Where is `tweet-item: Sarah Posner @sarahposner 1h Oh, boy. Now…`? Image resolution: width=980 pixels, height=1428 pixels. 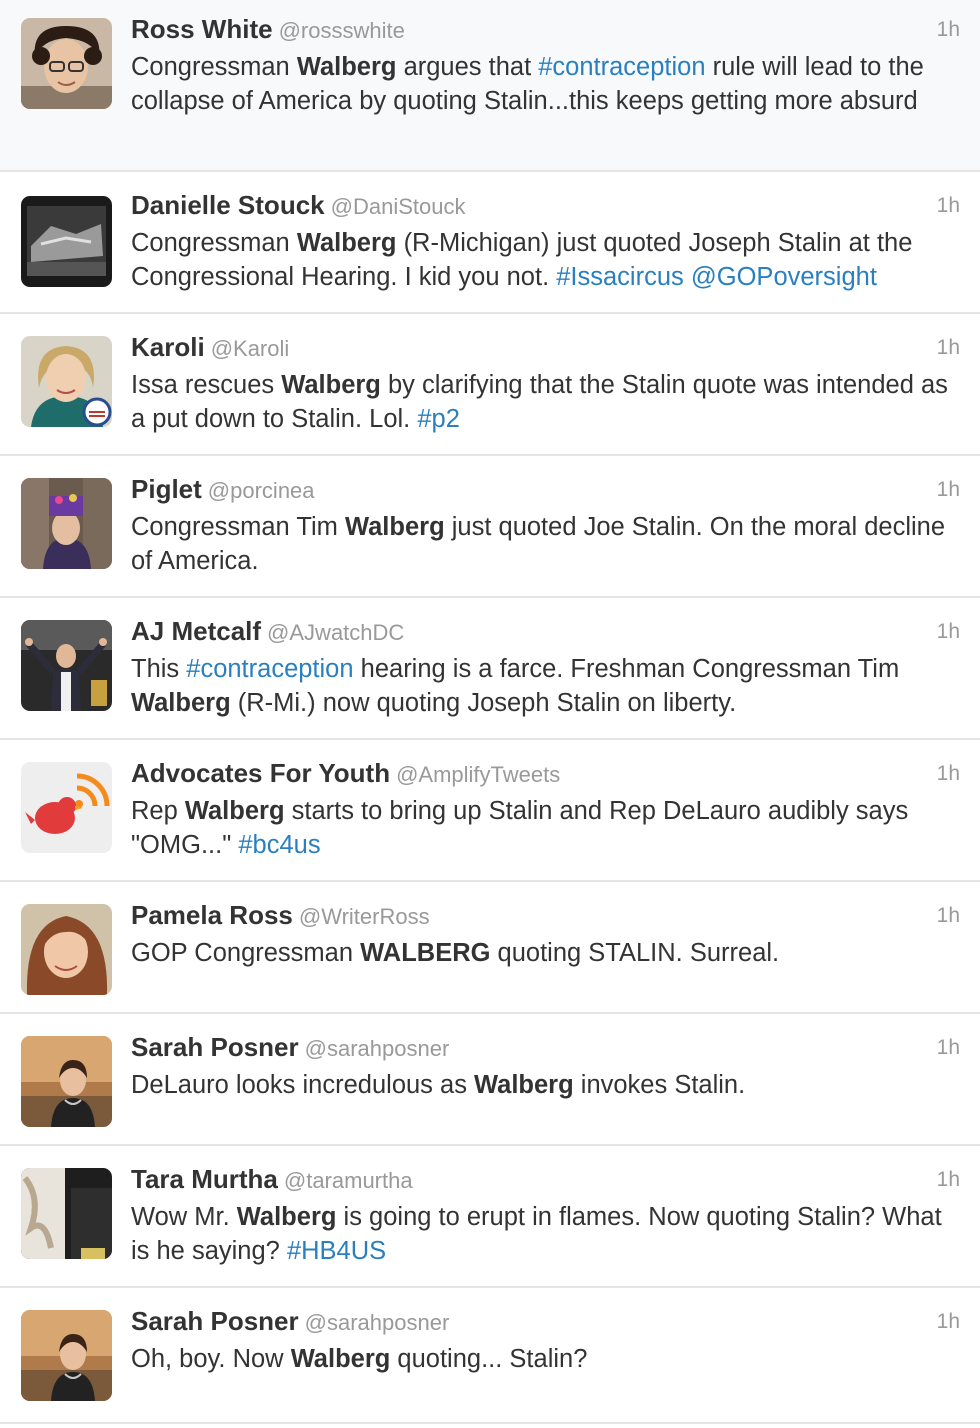 tweet-item: Sarah Posner @sarahposner 1h Oh, boy. Now… is located at coordinates (490, 1356).